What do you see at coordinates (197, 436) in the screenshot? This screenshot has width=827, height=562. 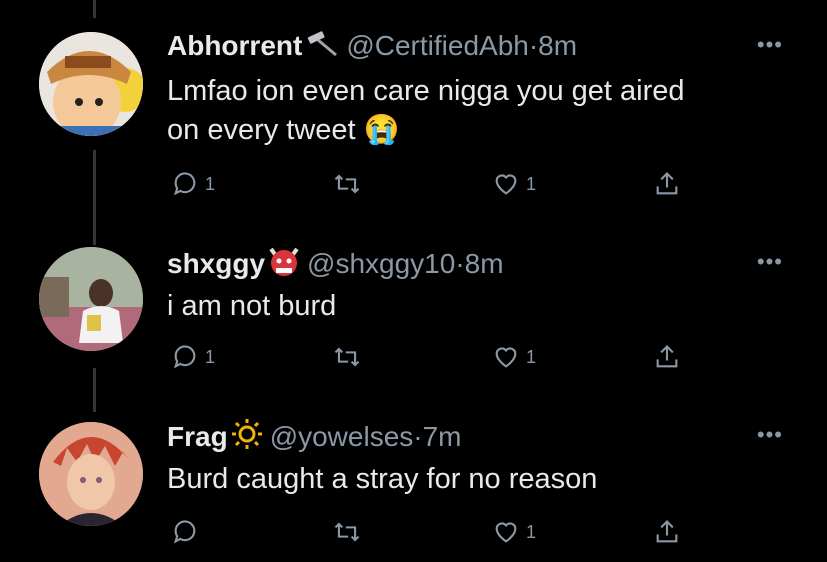 I see `display-name: Frag` at bounding box center [197, 436].